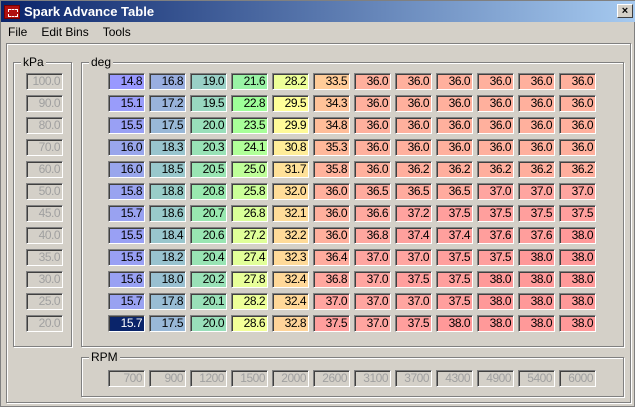 This screenshot has width=635, height=407. I want to click on table-cell: 18.2, so click(167, 257).